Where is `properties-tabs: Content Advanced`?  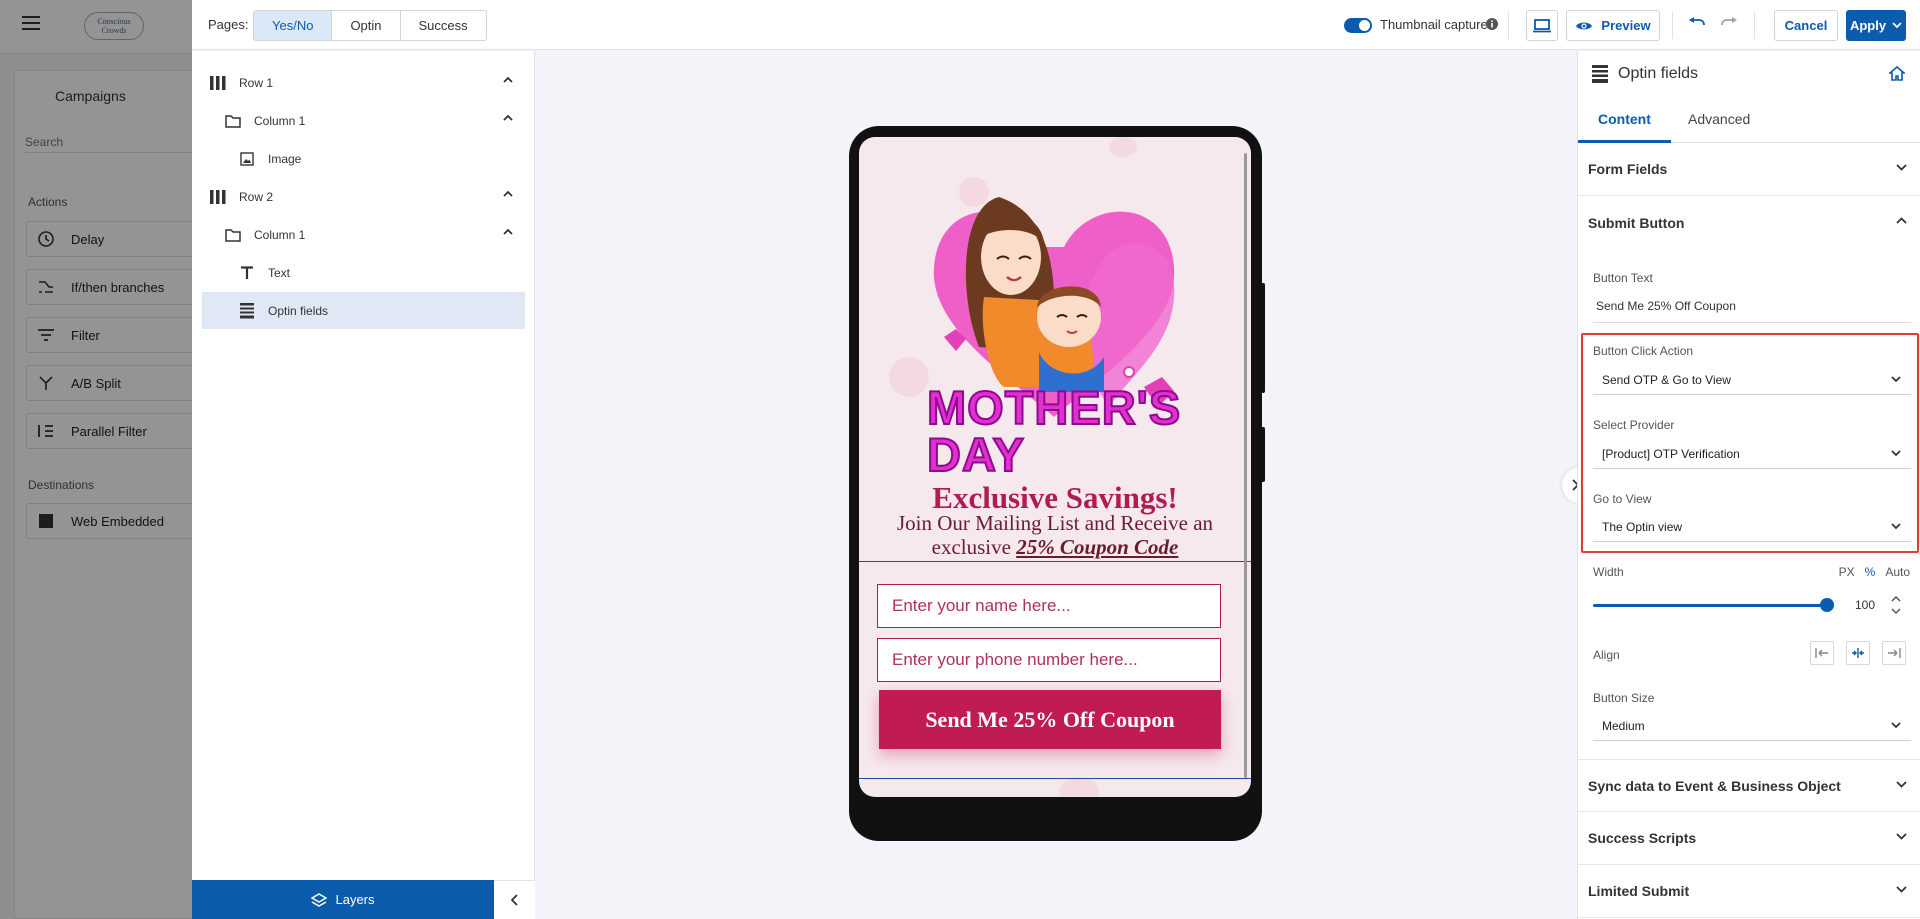 properties-tabs: Content Advanced is located at coordinates (1749, 119).